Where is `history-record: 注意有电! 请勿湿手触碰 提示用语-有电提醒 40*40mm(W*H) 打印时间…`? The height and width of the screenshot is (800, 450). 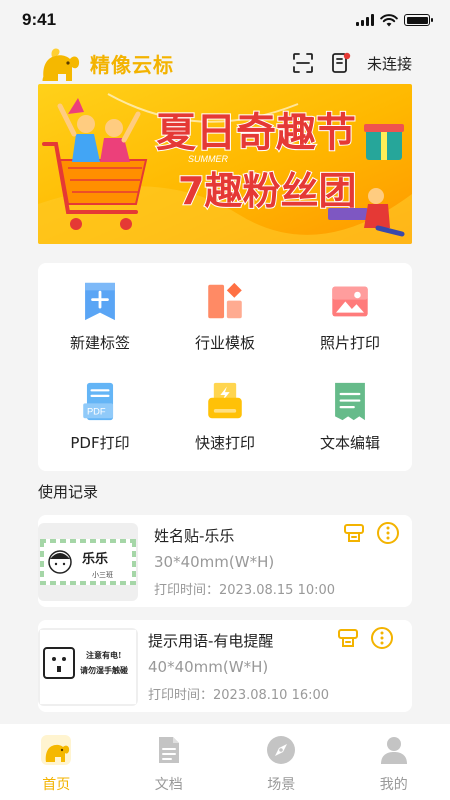
history-record: 注意有电! 请勿湿手触碰 提示用语-有电提醒 40*40mm(W*H) 打印时间… is located at coordinates (225, 666).